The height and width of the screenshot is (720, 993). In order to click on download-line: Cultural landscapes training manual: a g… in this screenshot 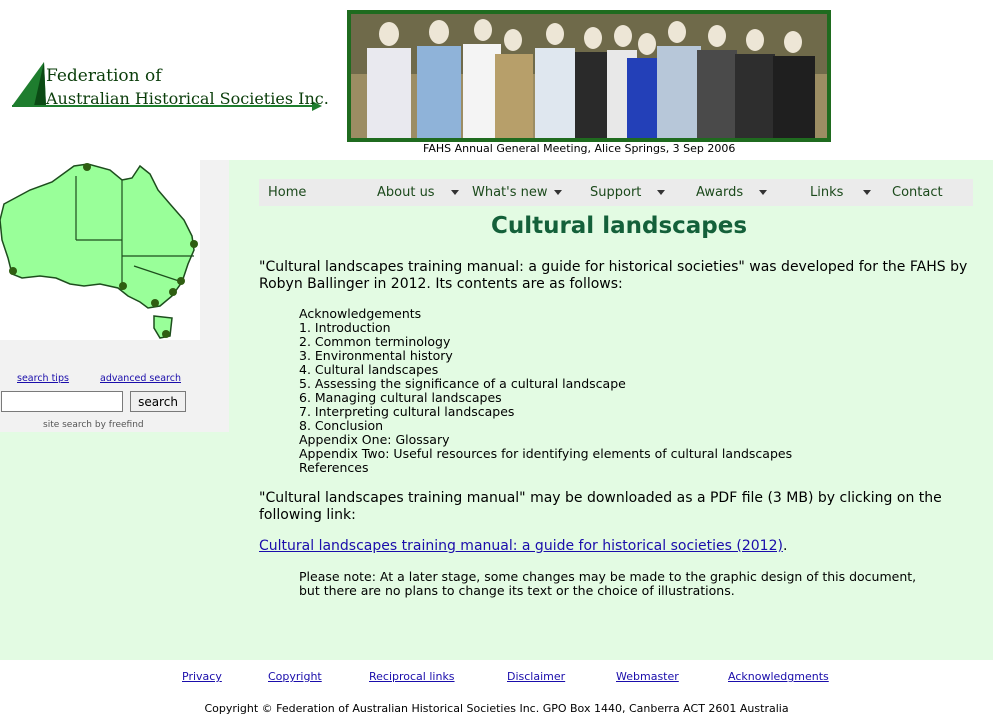, I will do `click(523, 546)`.